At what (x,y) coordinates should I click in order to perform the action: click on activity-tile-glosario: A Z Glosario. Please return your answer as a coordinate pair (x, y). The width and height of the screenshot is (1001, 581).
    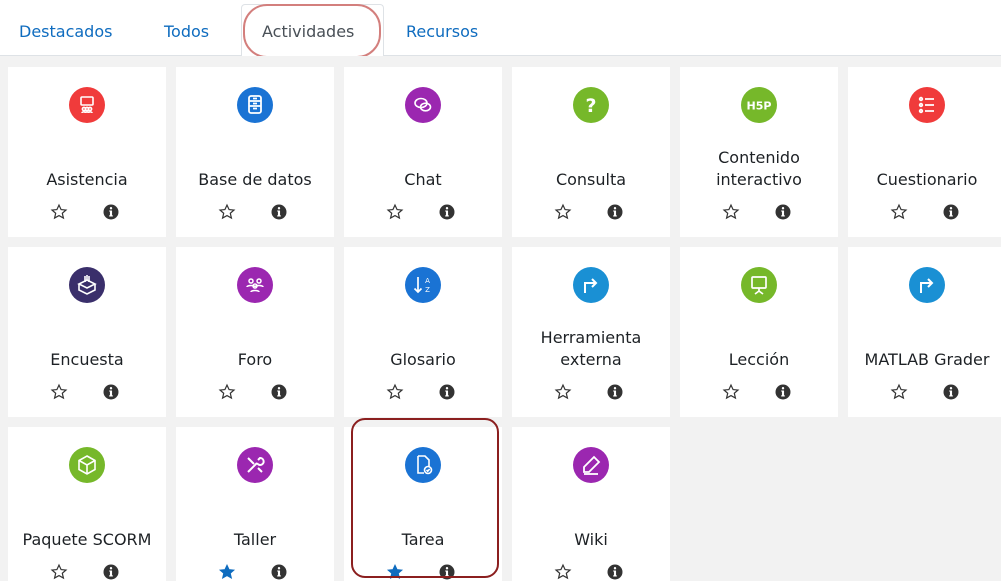
    Looking at the image, I should click on (423, 332).